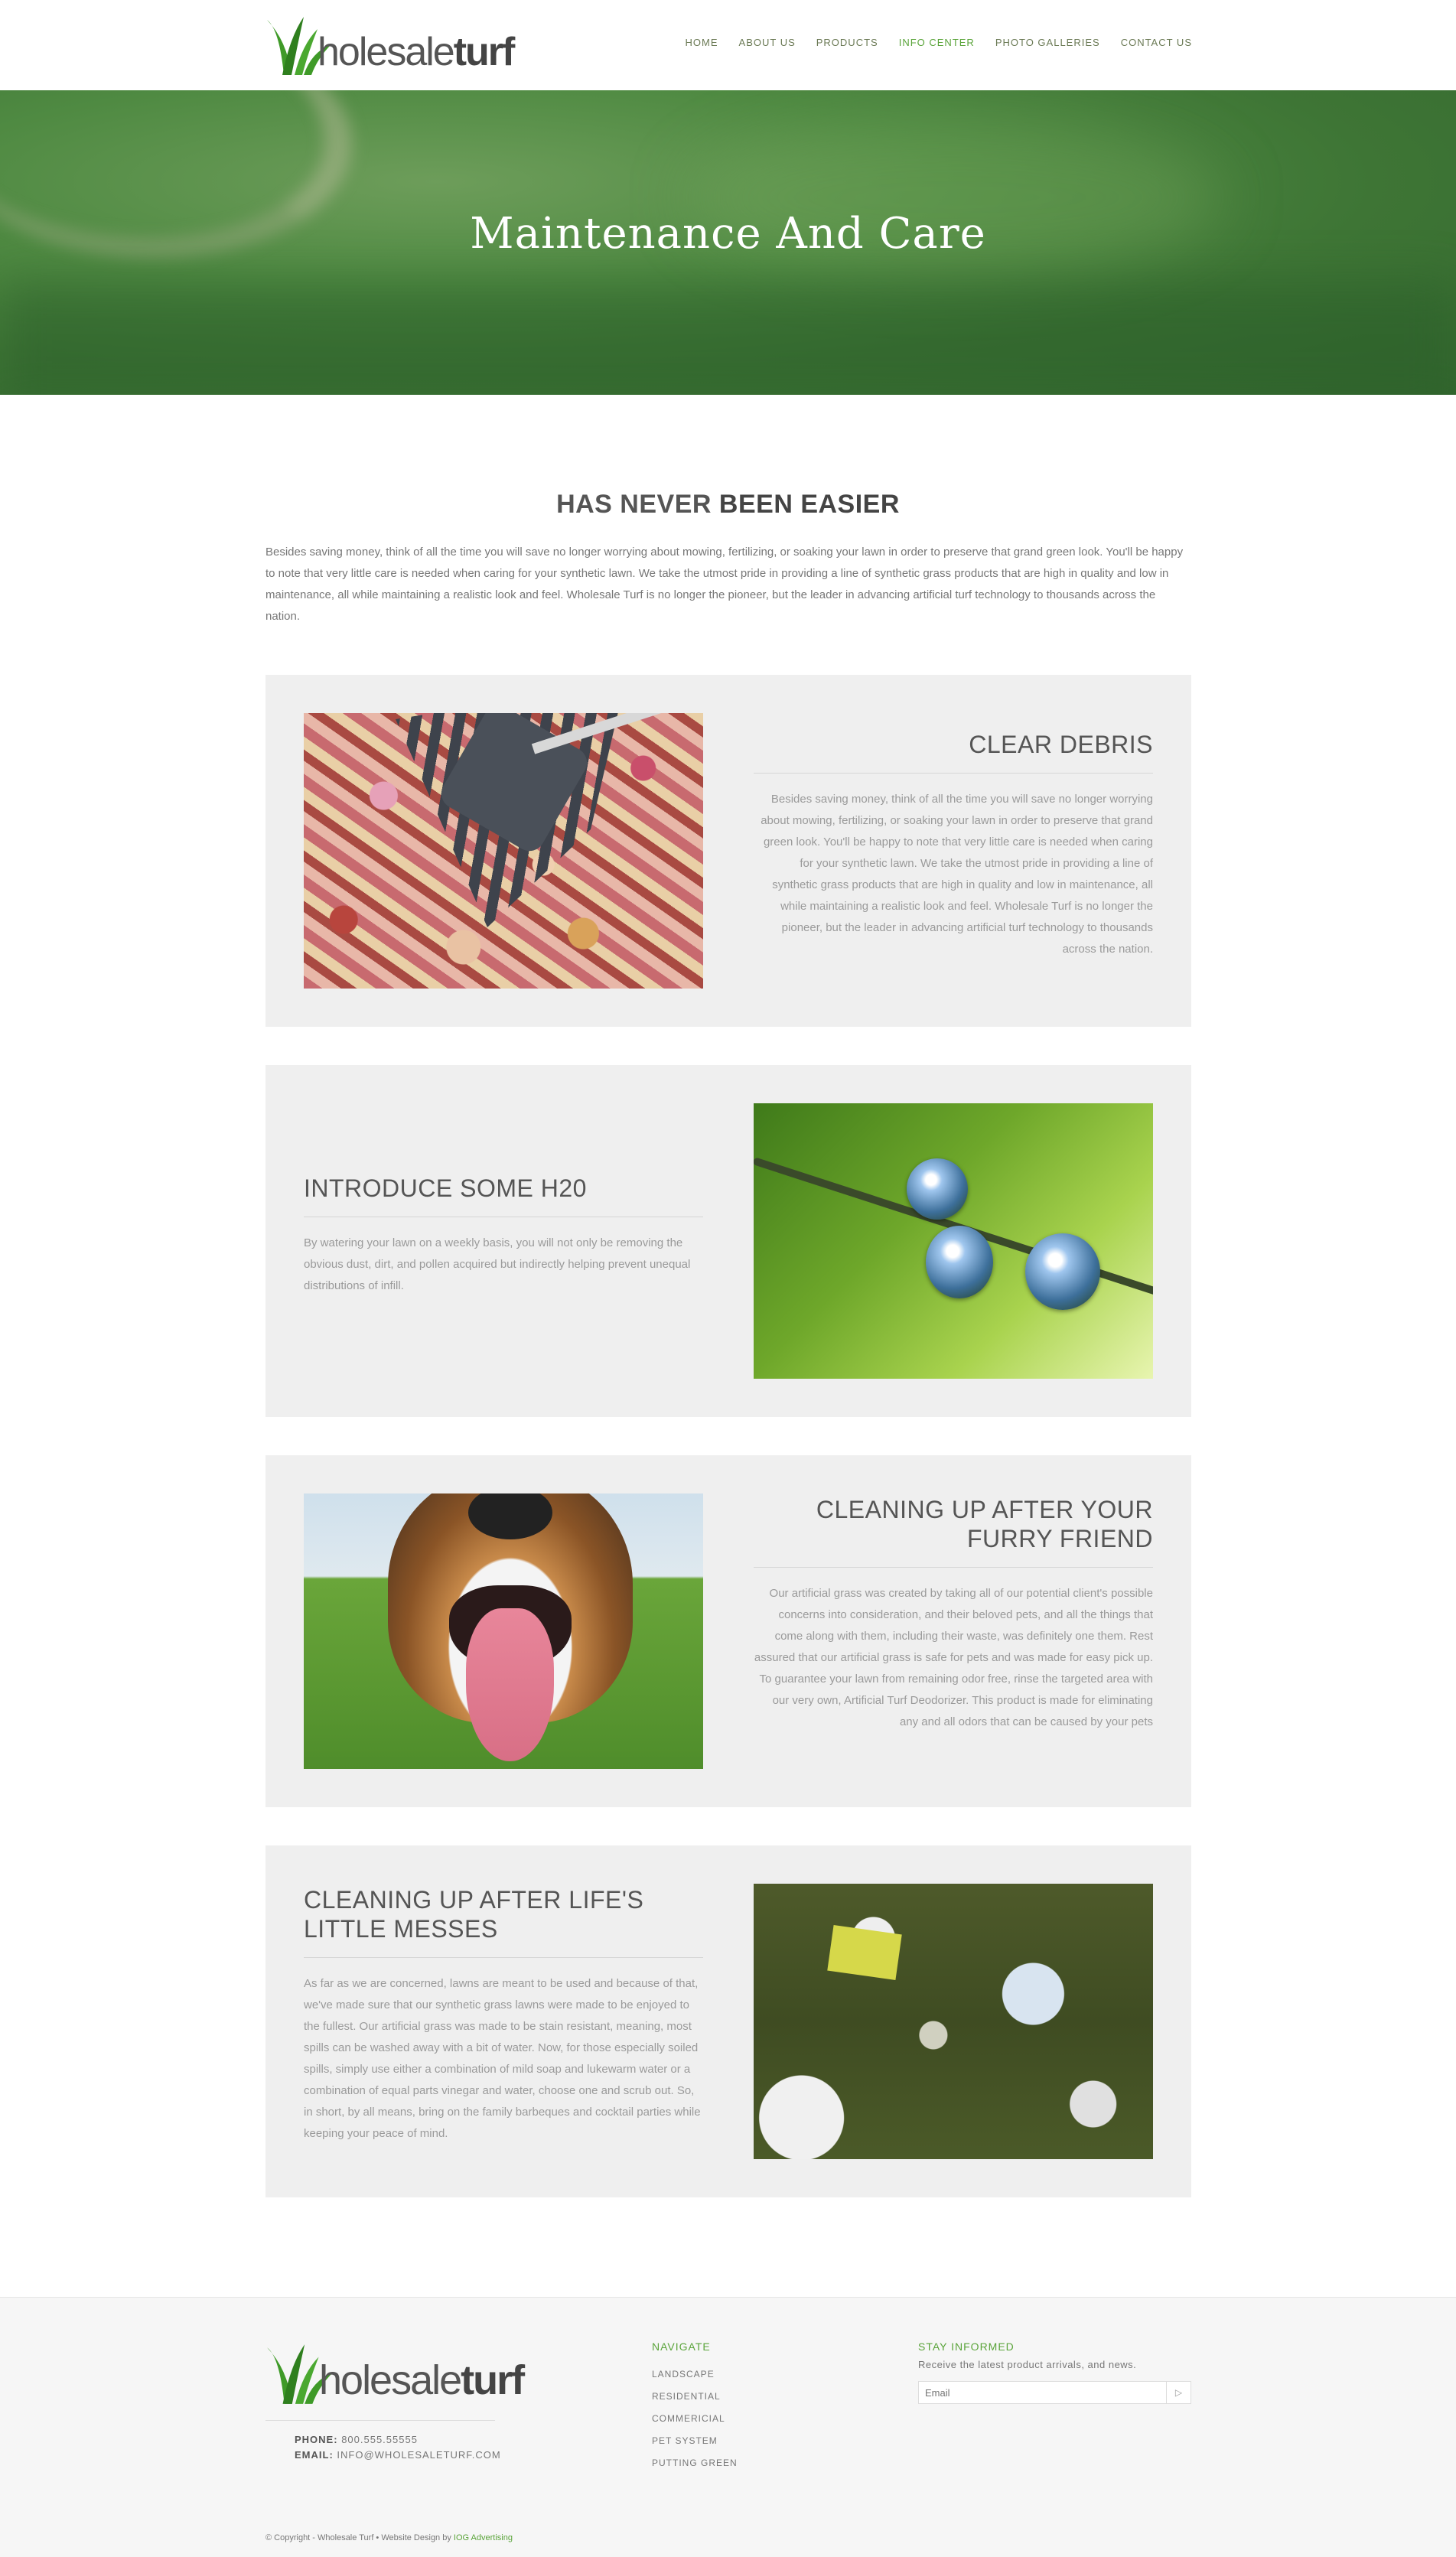 This screenshot has width=1456, height=2557. Describe the element at coordinates (1042, 2392) in the screenshot. I see `newsletter-email-input` at that location.